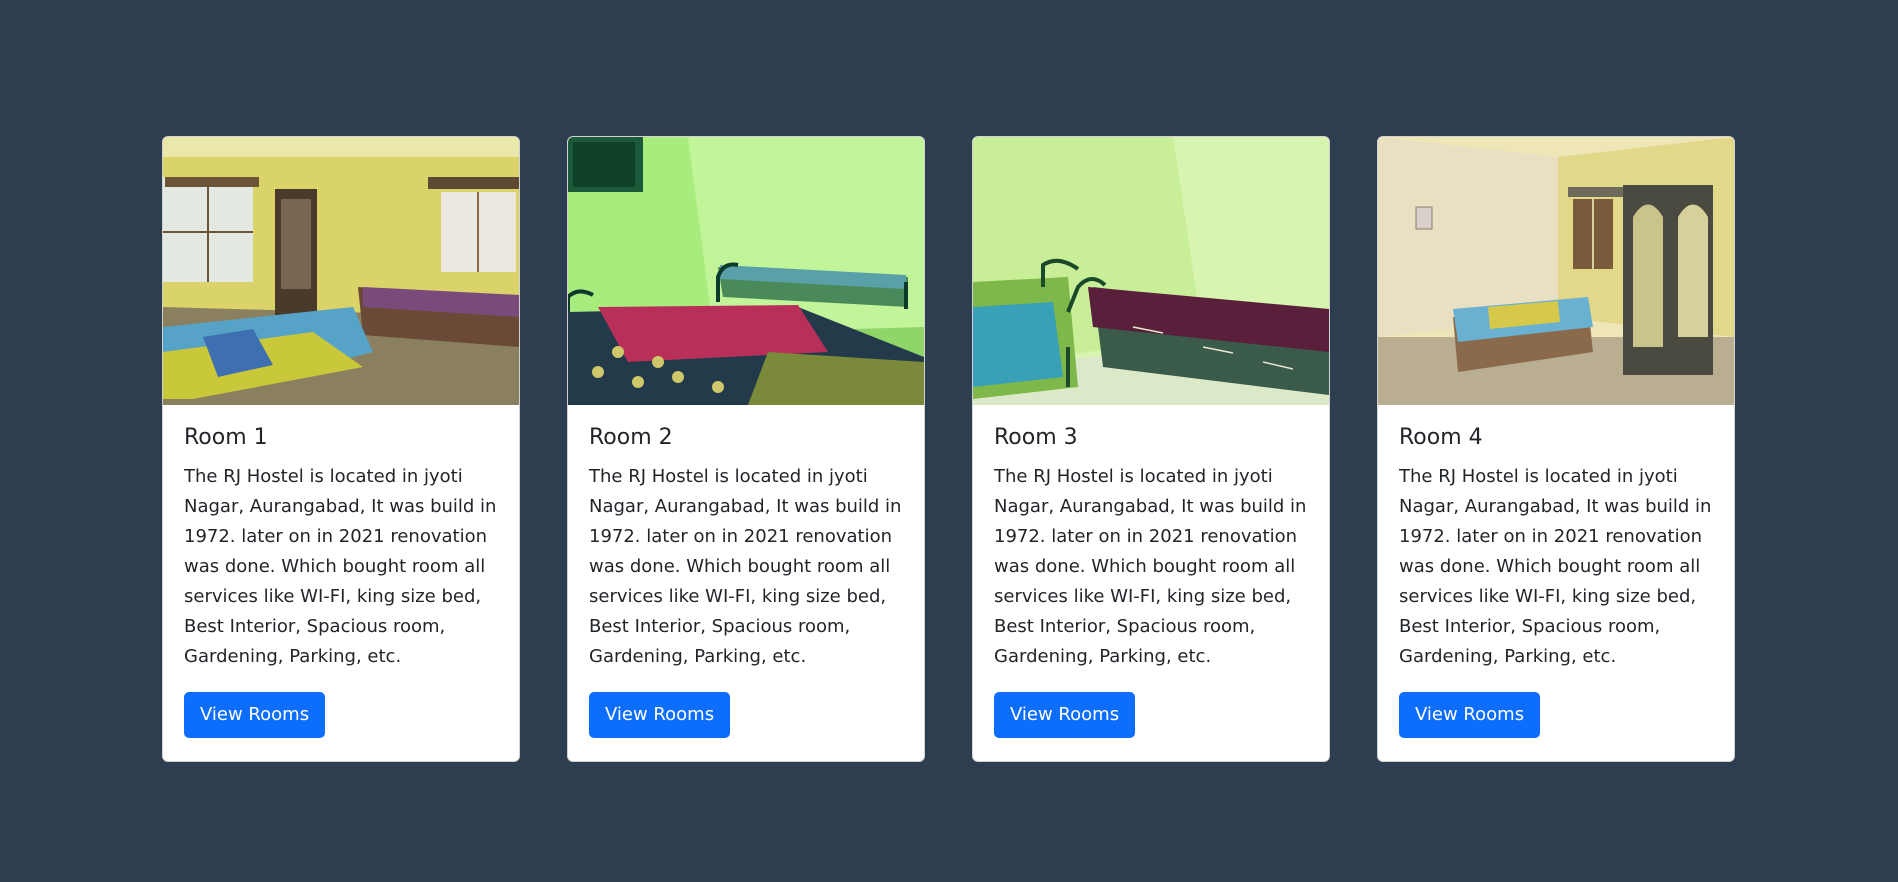 This screenshot has height=882, width=1898. Describe the element at coordinates (1065, 715) in the screenshot. I see `view-rooms-button-3: View Rooms` at that location.